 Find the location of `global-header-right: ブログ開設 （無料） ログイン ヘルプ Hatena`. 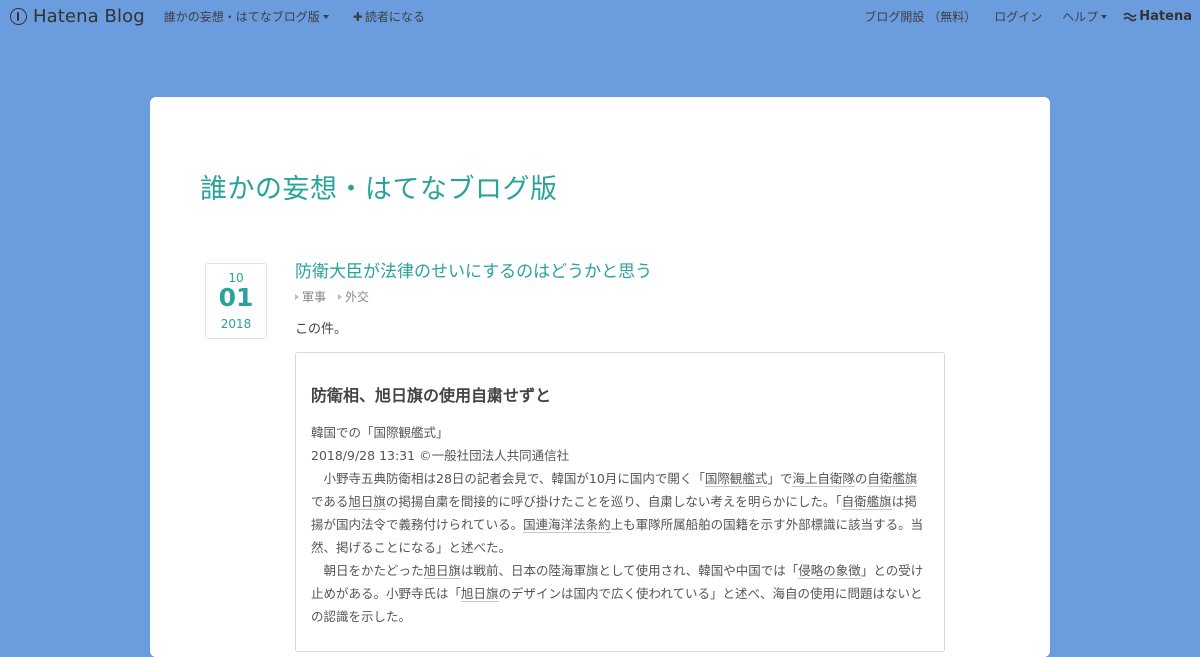

global-header-right: ブログ開設 （無料） ログイン ヘルプ Hatena is located at coordinates (1028, 16).